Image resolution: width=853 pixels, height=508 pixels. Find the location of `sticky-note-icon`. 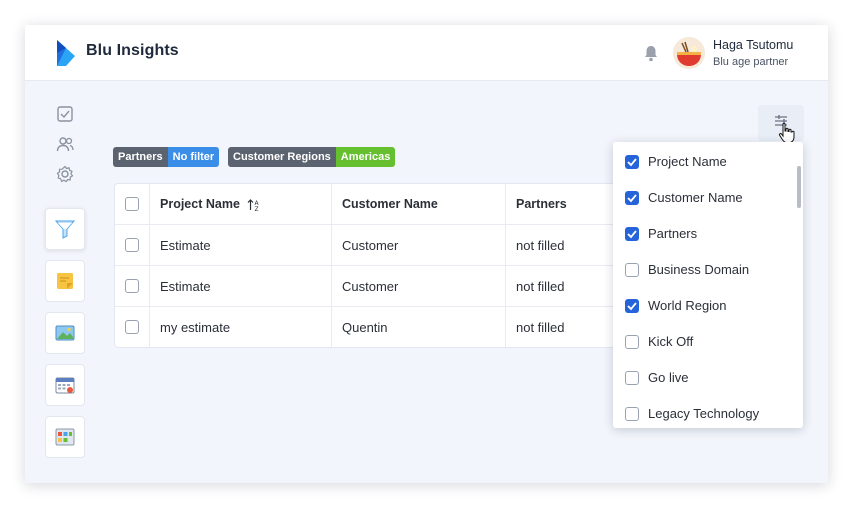

sticky-note-icon is located at coordinates (65, 281).